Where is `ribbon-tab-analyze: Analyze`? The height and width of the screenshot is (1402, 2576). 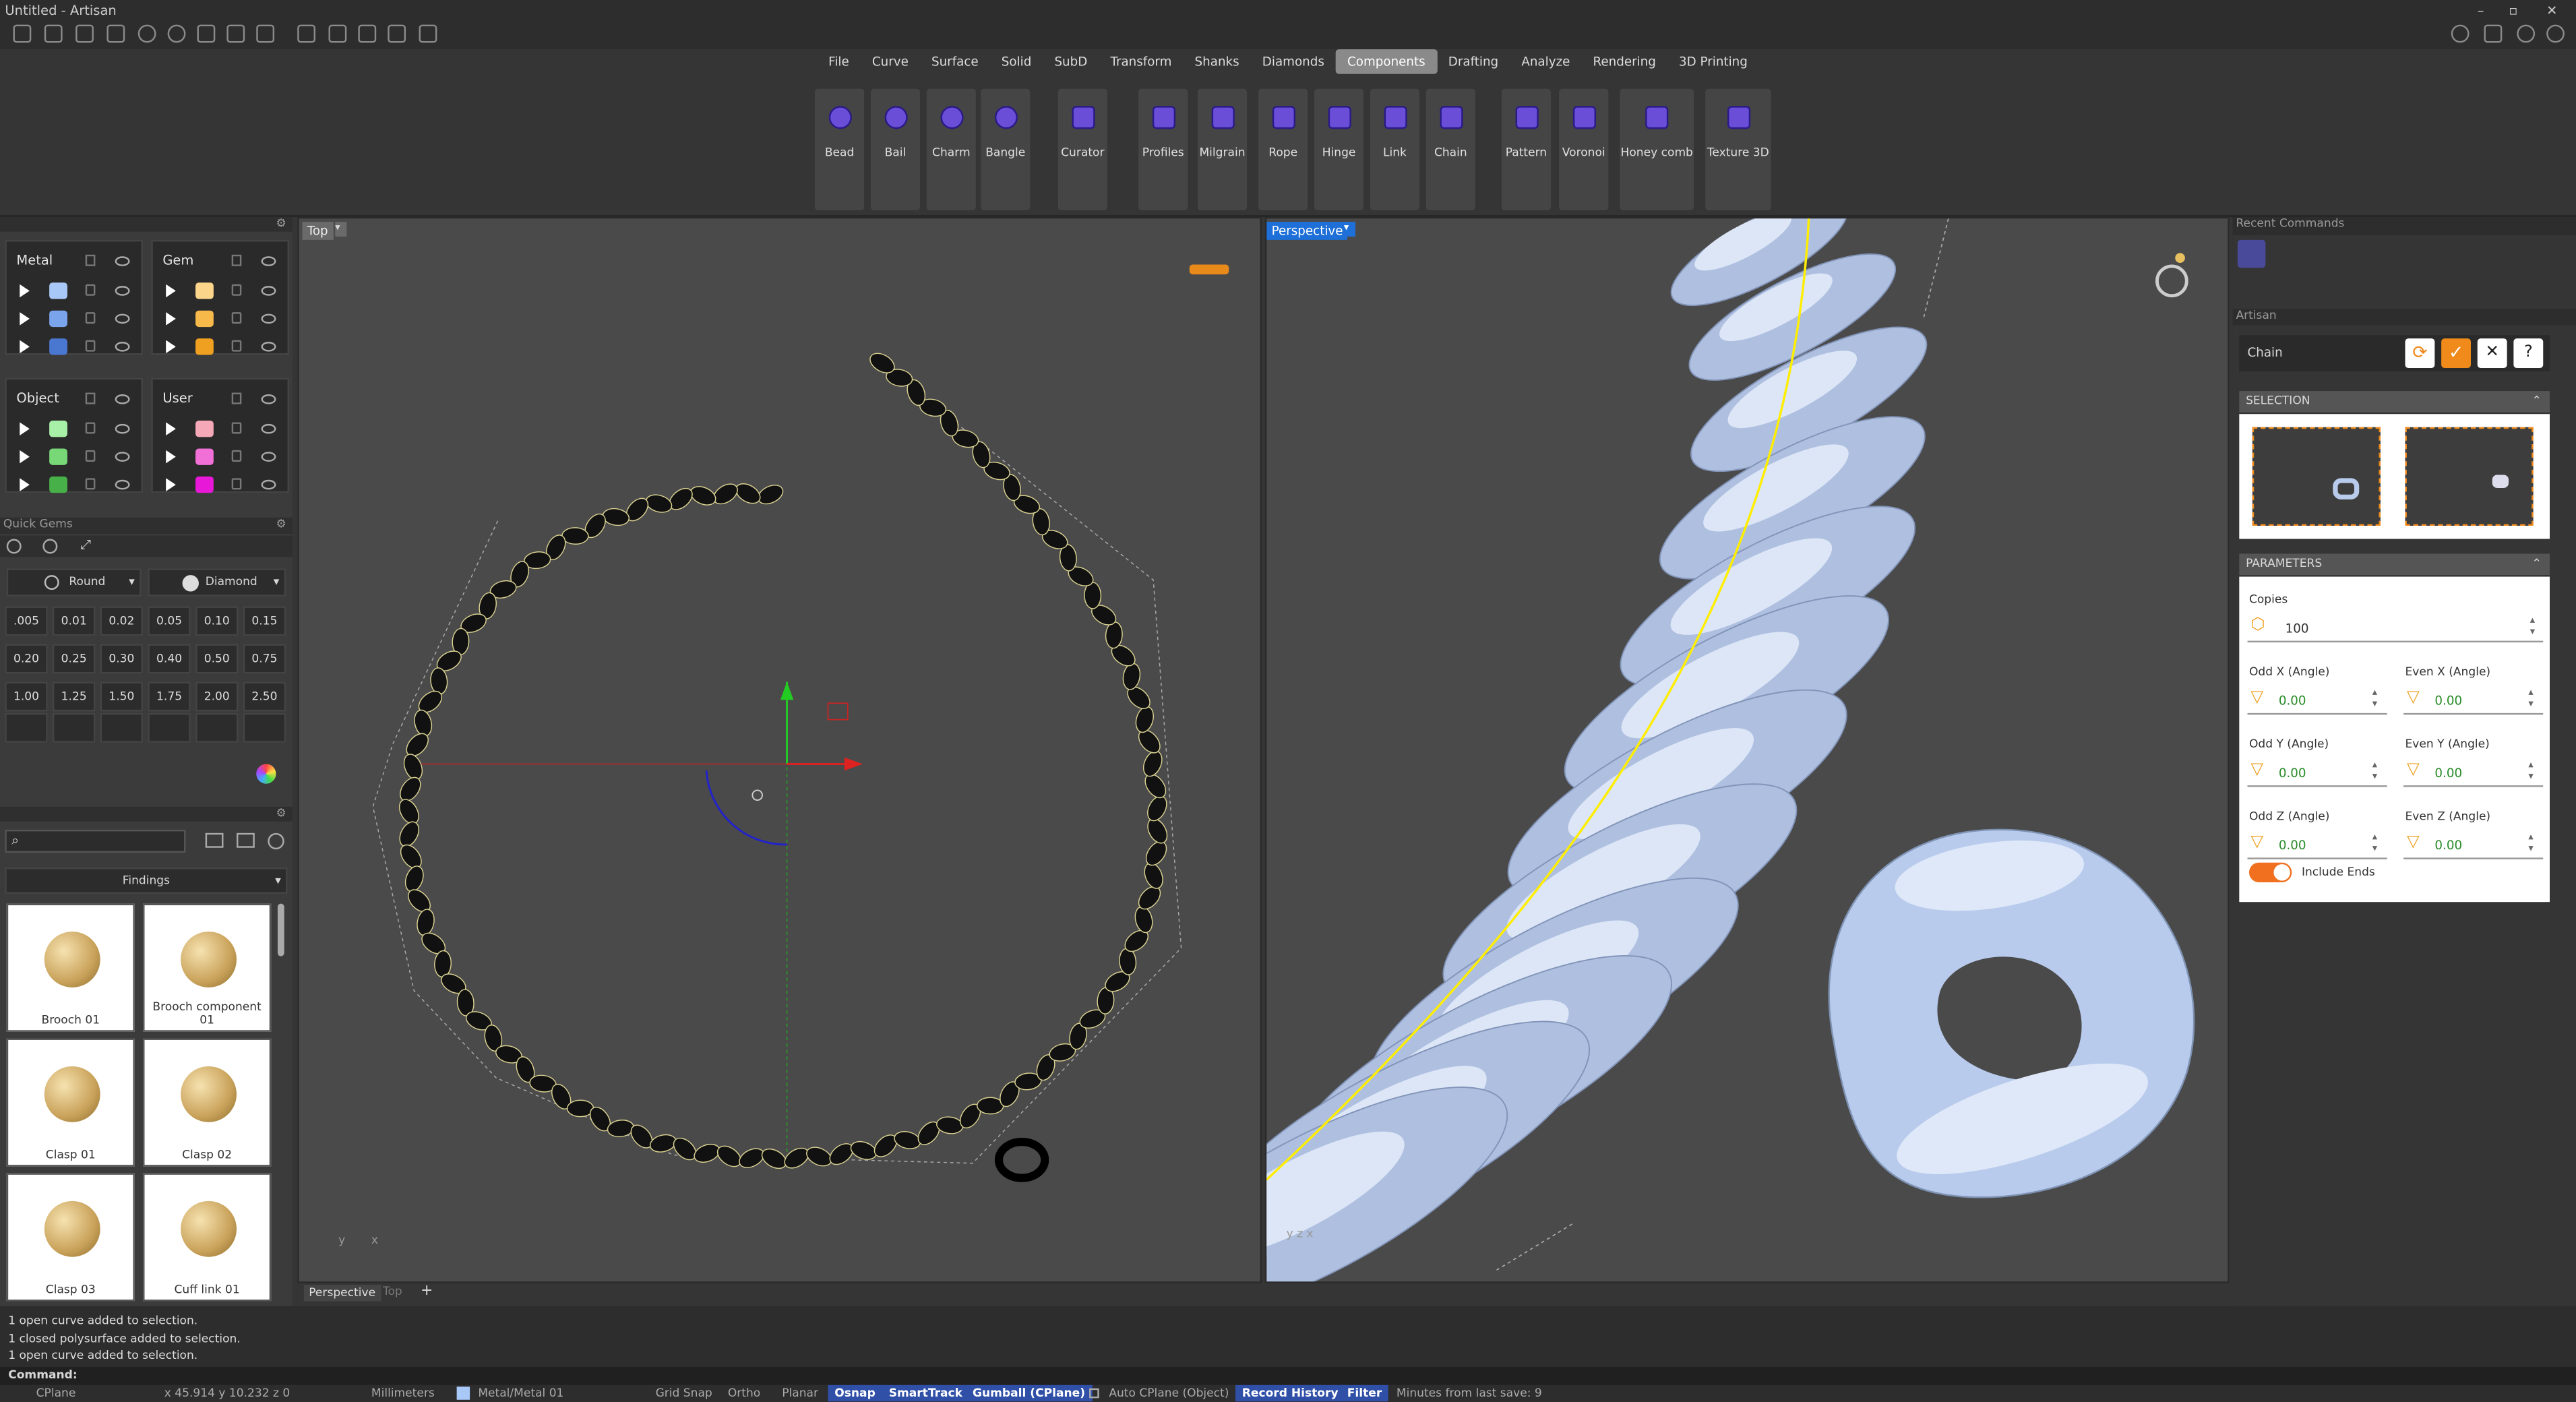 ribbon-tab-analyze: Analyze is located at coordinates (1545, 61).